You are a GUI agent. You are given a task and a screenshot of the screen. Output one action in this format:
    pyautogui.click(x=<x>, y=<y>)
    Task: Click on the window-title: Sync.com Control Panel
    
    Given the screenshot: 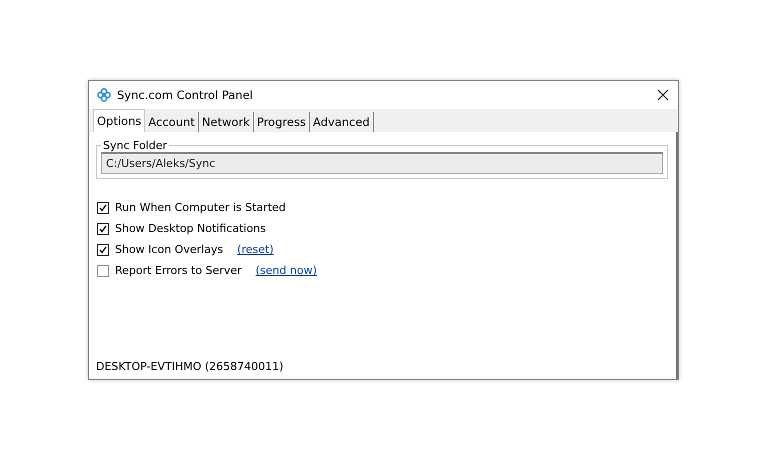 What is the action you would take?
    pyautogui.click(x=185, y=95)
    